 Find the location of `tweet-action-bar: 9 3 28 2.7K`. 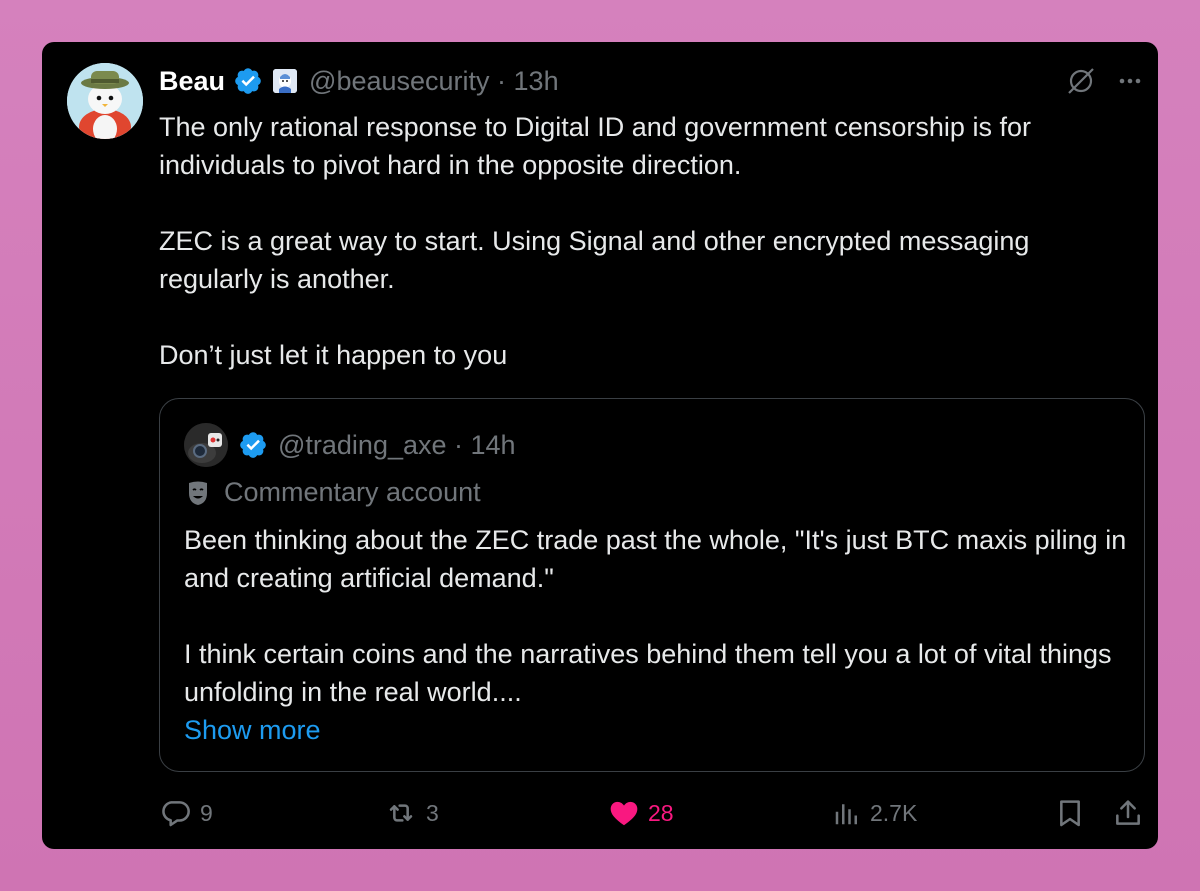

tweet-action-bar: 9 3 28 2.7K is located at coordinates (600, 817).